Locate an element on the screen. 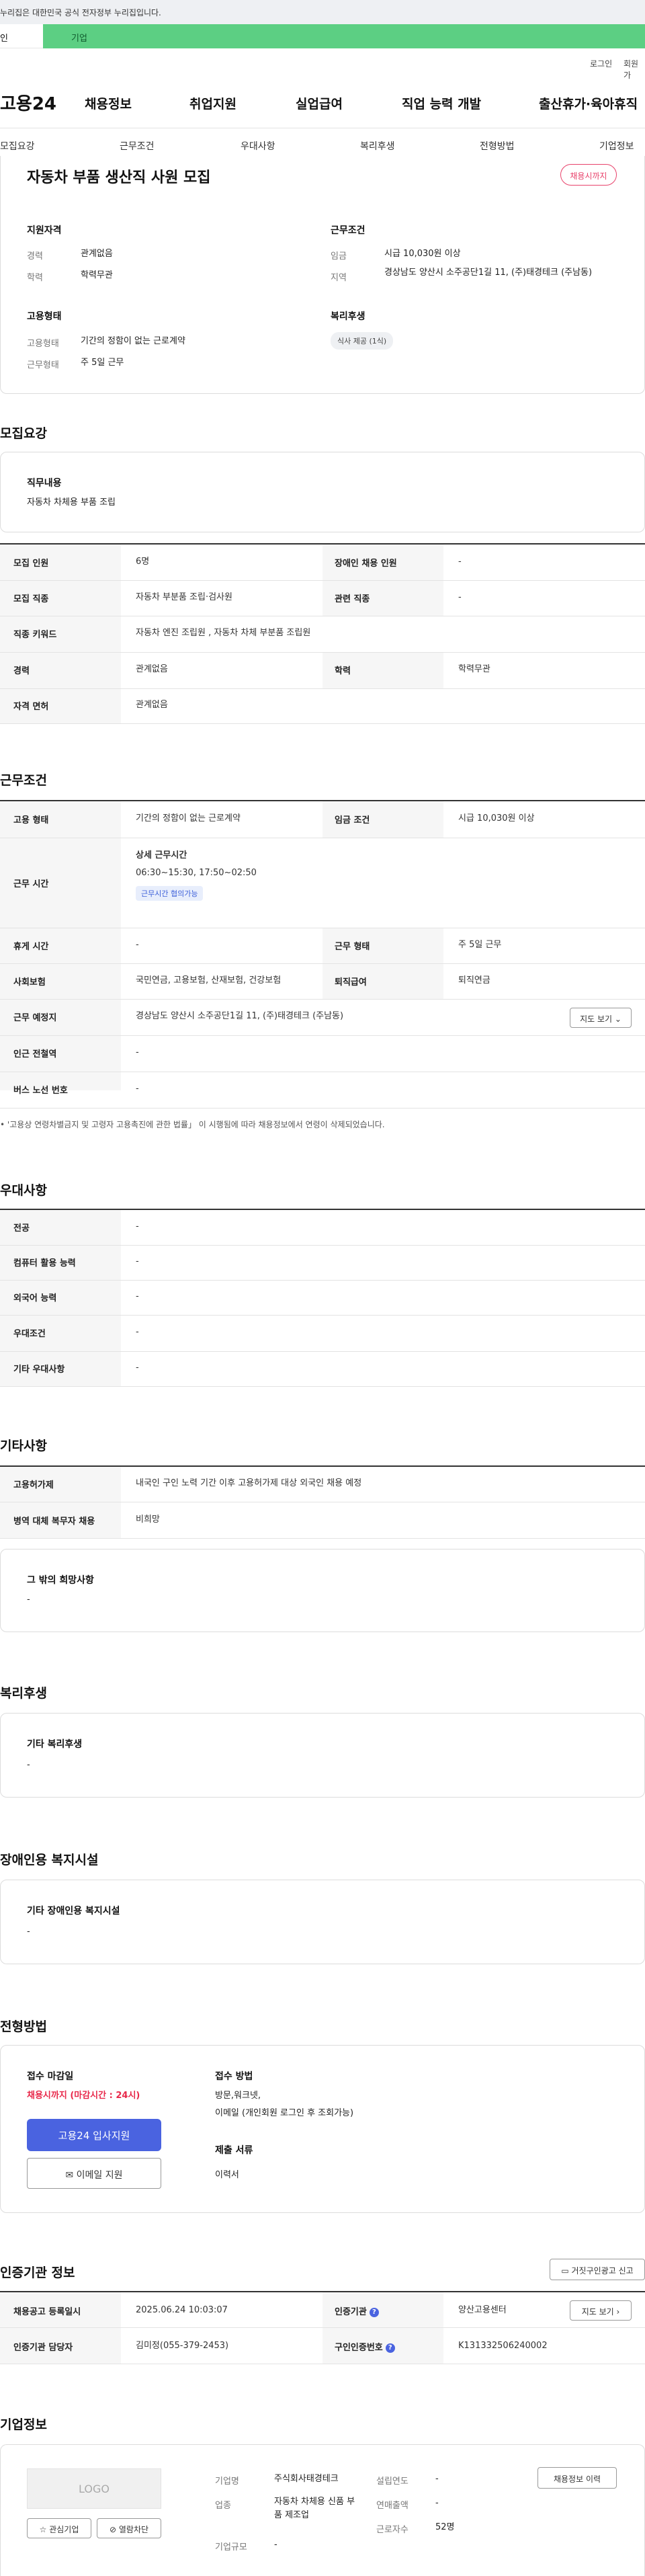  severance-label: 퇴직급여 is located at coordinates (351, 982).